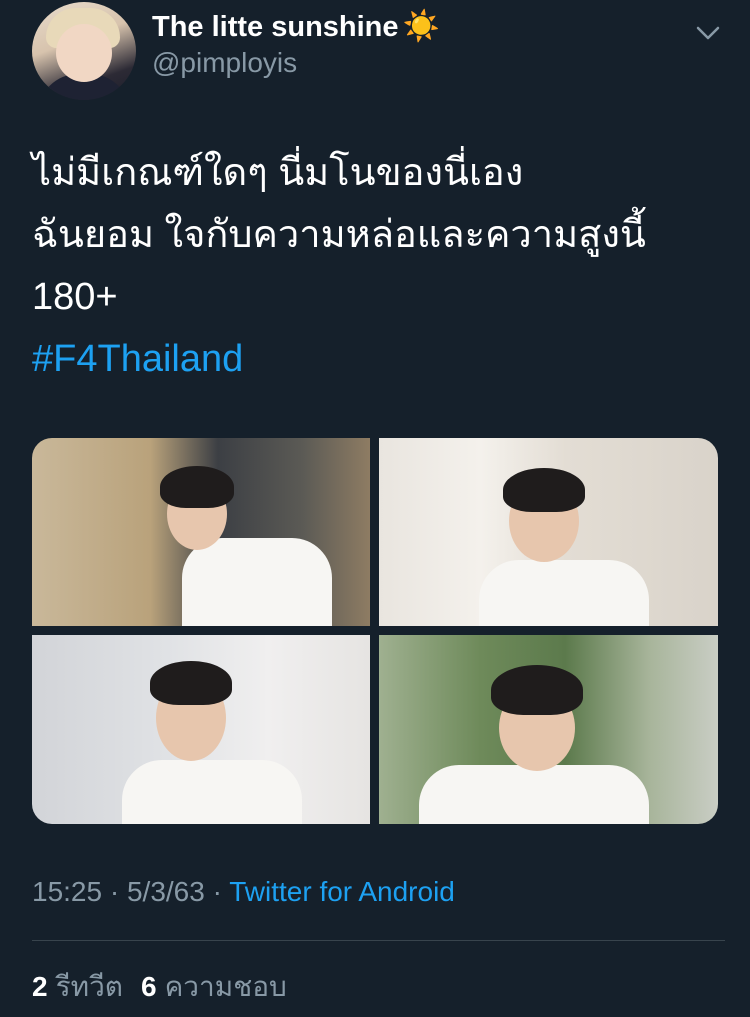 This screenshot has height=1017, width=750. I want to click on tweet-text-line: ฉันยอม ใจกับความหล่อและความสูงนี้, so click(339, 235).